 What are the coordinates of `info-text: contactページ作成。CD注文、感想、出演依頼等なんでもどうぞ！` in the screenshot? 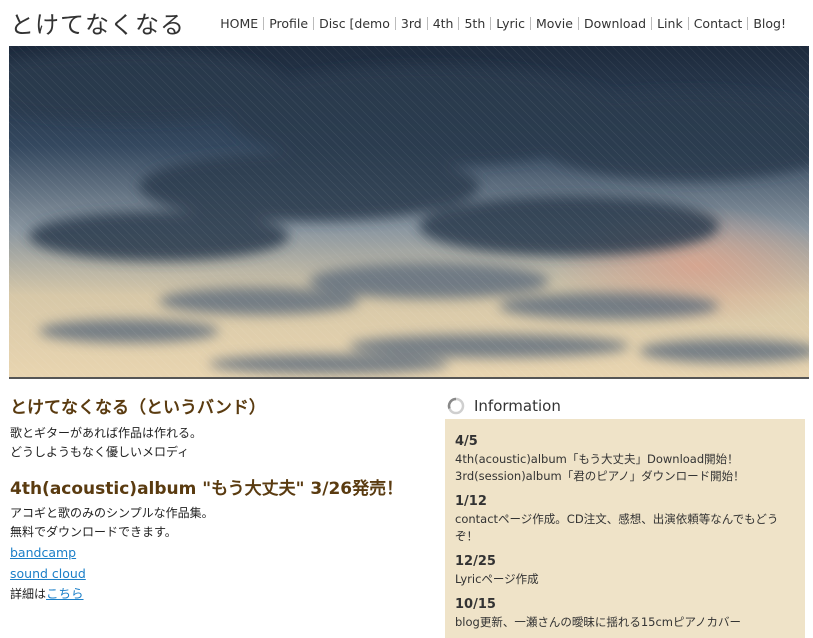 It's located at (617, 527).